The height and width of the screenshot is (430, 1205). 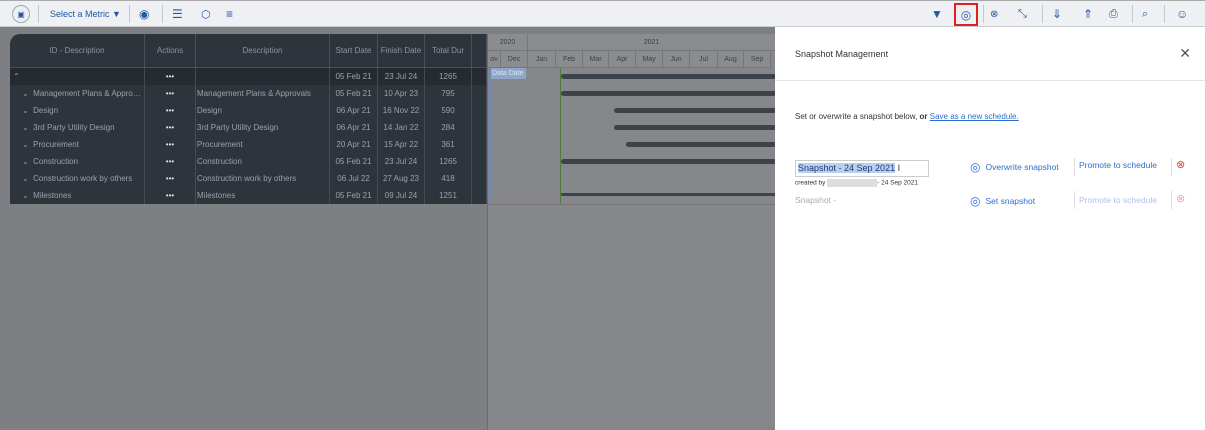 I want to click on gantt-icon: ☰, so click(x=177, y=14).